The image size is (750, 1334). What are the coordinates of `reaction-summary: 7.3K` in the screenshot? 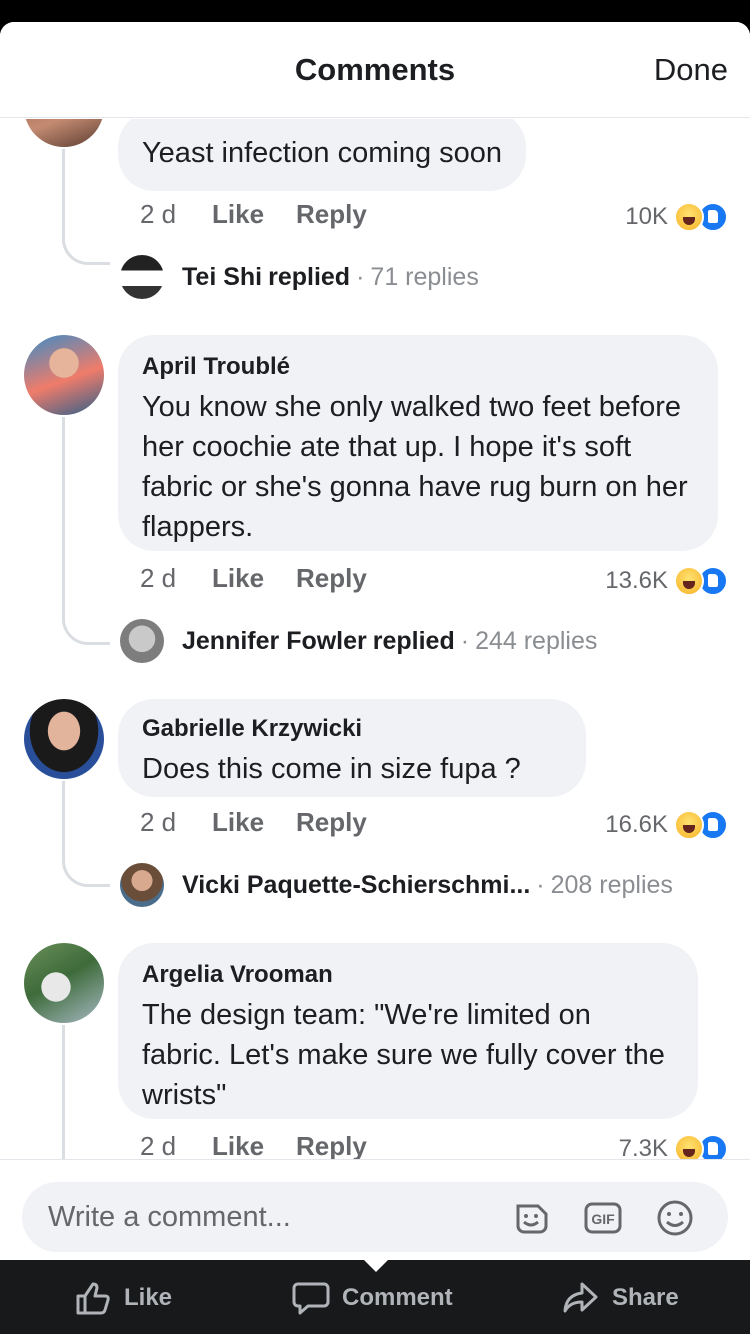 It's located at (673, 1145).